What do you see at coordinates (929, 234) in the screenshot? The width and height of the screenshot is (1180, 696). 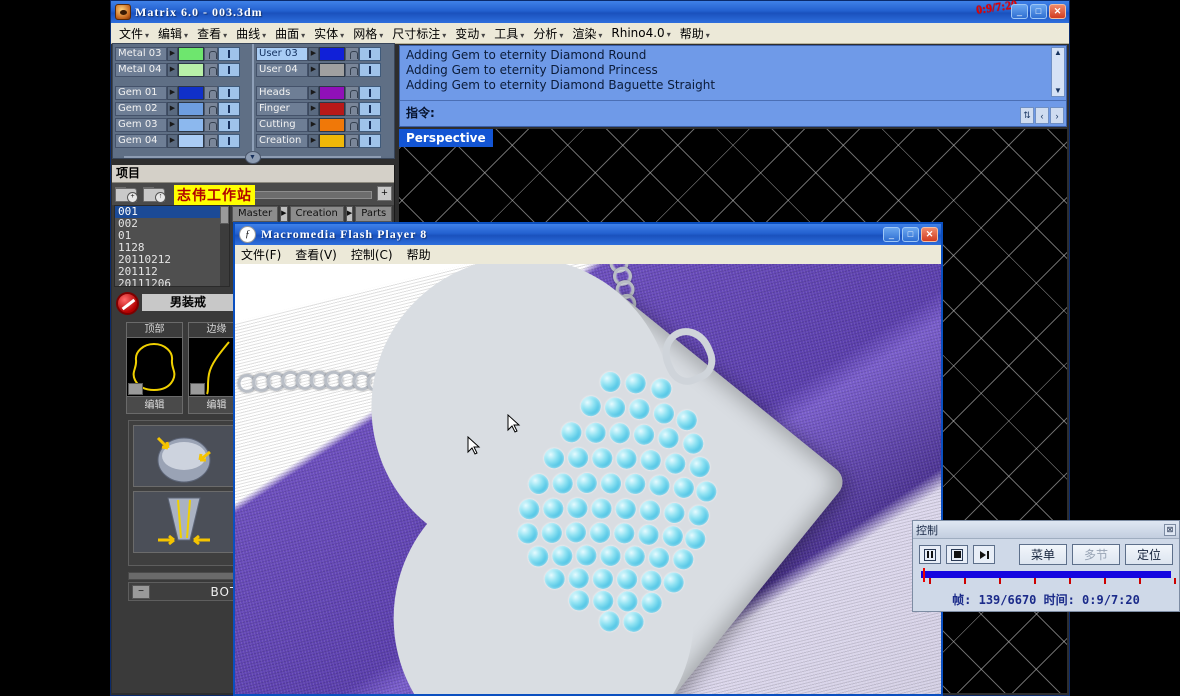 I see `flash-close-button: ✕` at bounding box center [929, 234].